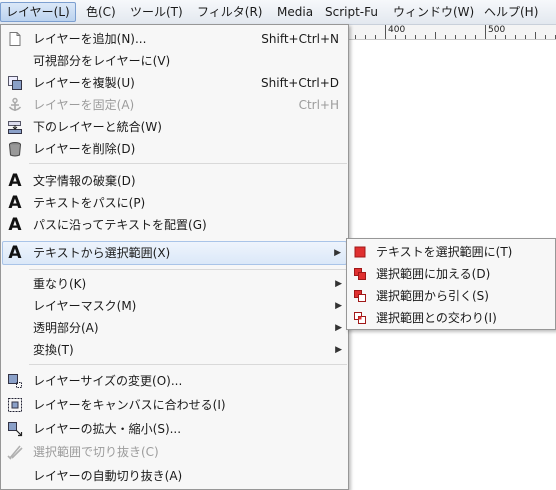  Describe the element at coordinates (15, 105) in the screenshot. I see `anchor-icon` at that location.